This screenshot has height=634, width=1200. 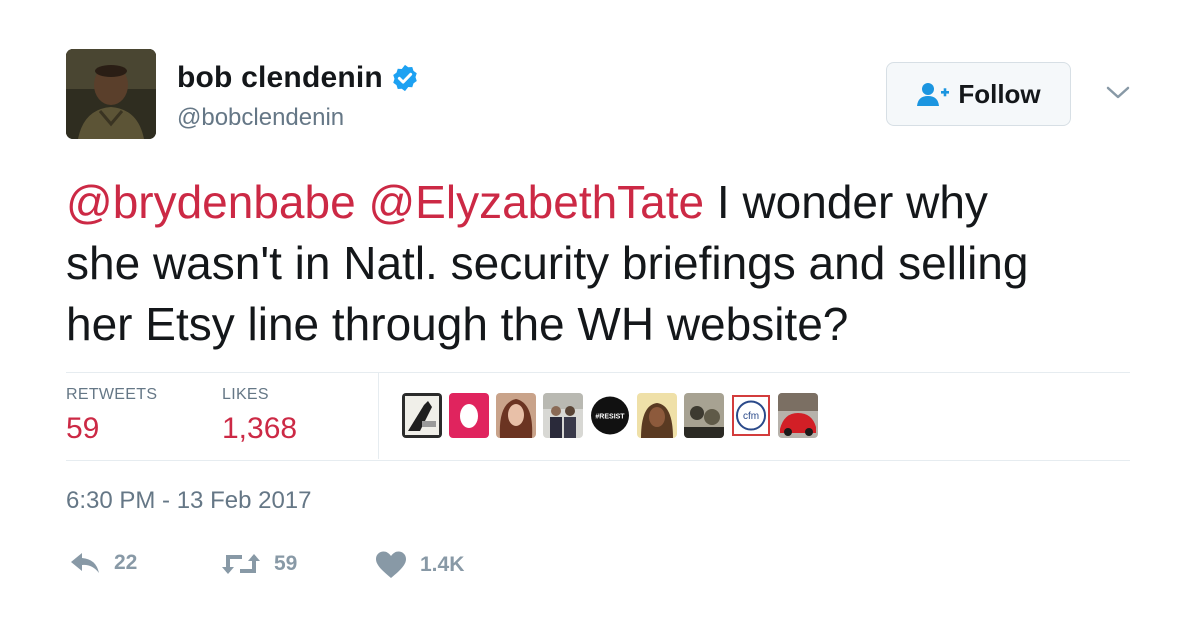 I want to click on like-count: 1.4K, so click(x=442, y=564).